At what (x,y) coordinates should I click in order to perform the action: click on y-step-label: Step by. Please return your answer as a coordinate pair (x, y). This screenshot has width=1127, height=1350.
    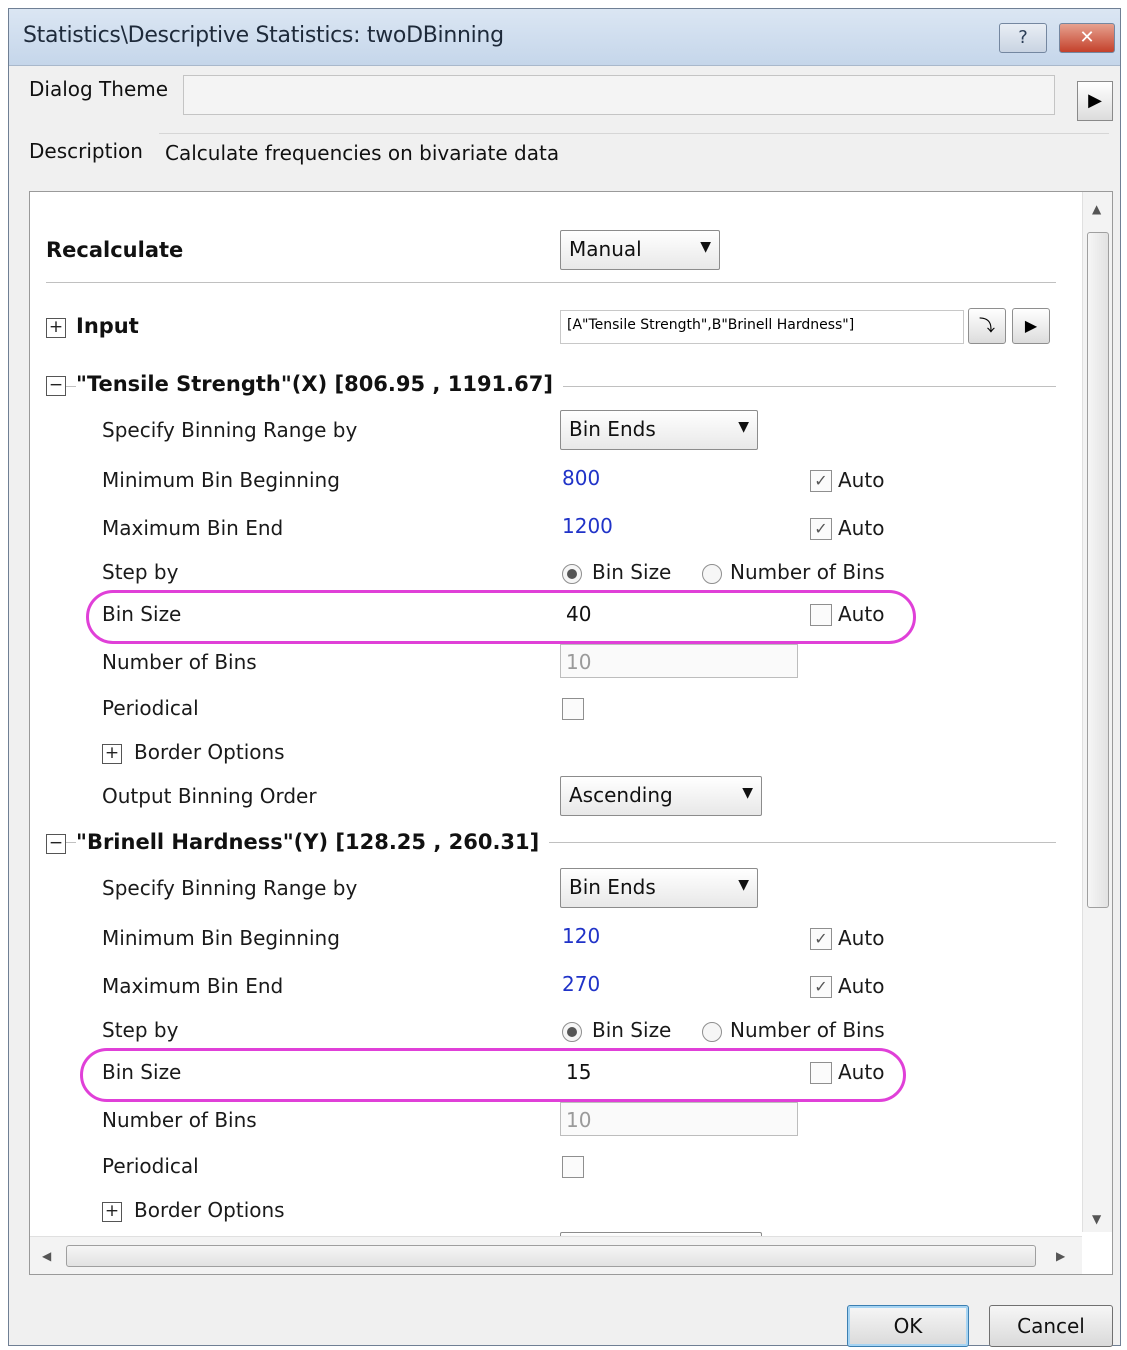
    Looking at the image, I should click on (140, 1030).